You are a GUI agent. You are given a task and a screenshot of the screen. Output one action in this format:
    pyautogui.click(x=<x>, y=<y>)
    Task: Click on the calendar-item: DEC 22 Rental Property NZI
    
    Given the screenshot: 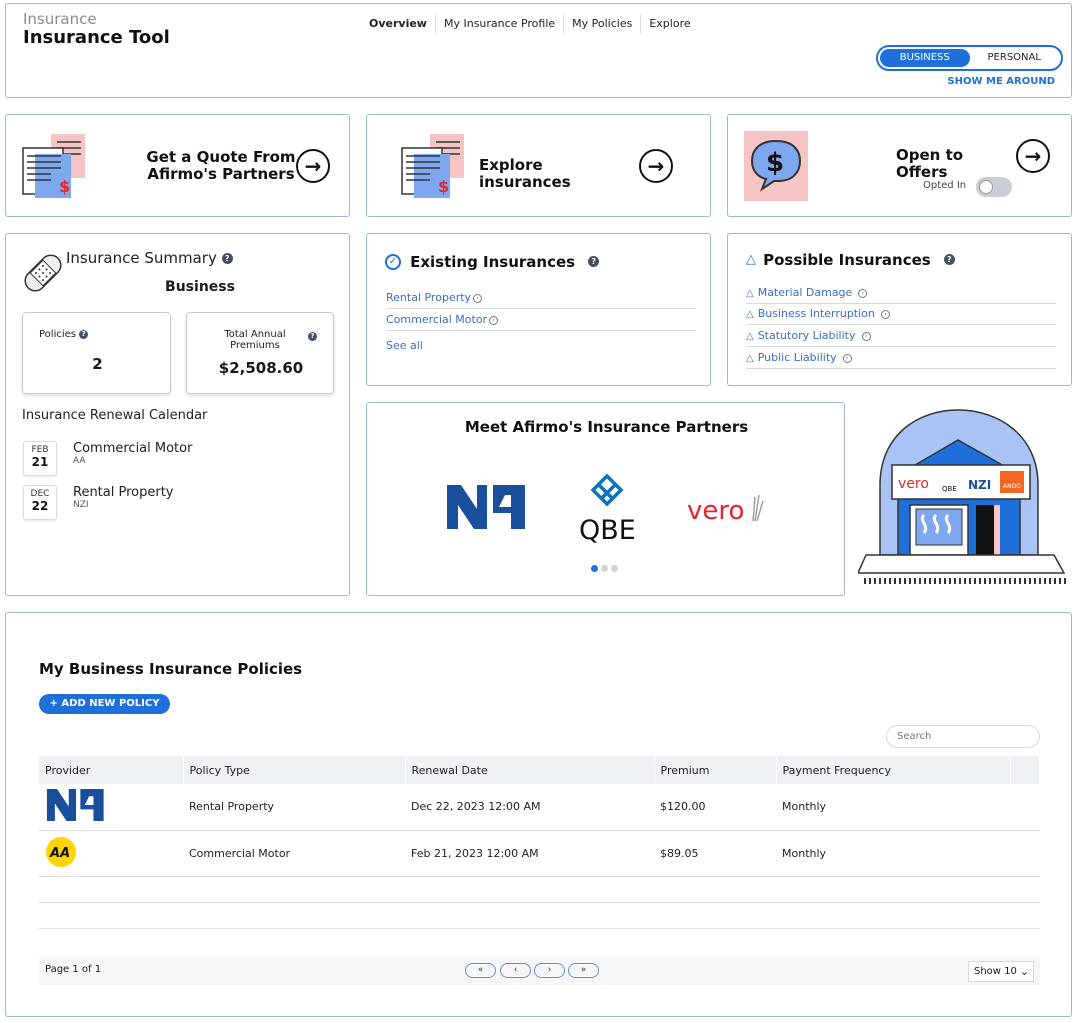 What is the action you would take?
    pyautogui.click(x=98, y=502)
    